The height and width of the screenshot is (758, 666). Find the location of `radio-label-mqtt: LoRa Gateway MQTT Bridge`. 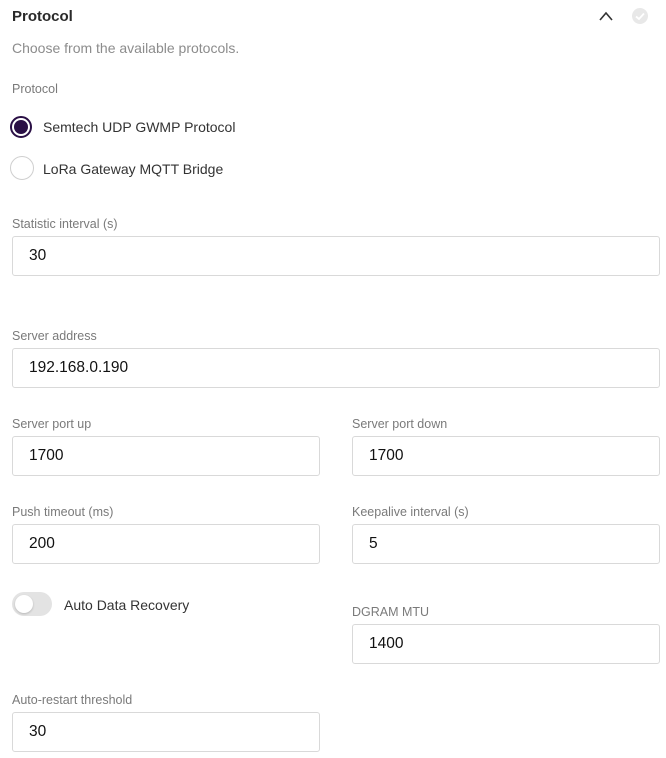

radio-label-mqtt: LoRa Gateway MQTT Bridge is located at coordinates (133, 169).